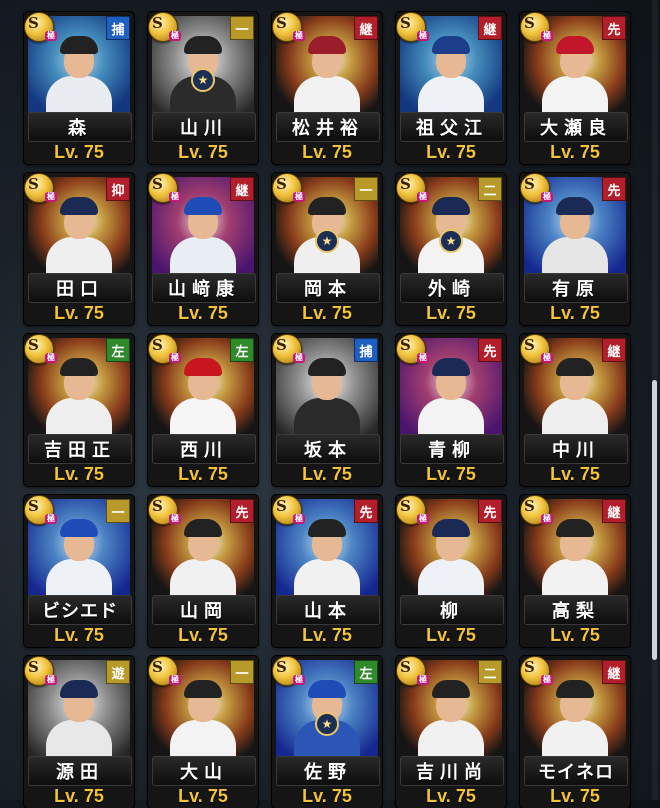  I want to click on player-card: S 極 遊源田 Lv. 75, so click(79, 732).